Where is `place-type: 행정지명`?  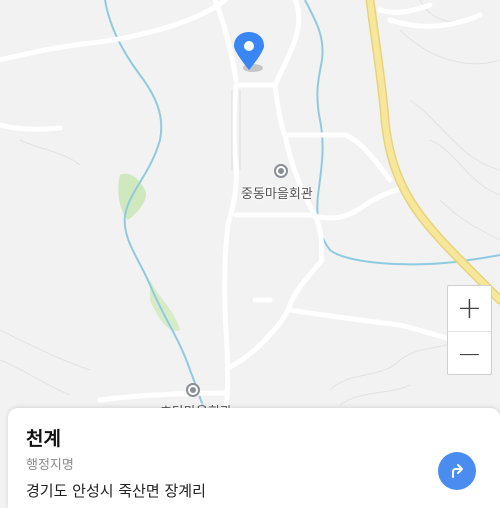
place-type: 행정지명 is located at coordinates (50, 465).